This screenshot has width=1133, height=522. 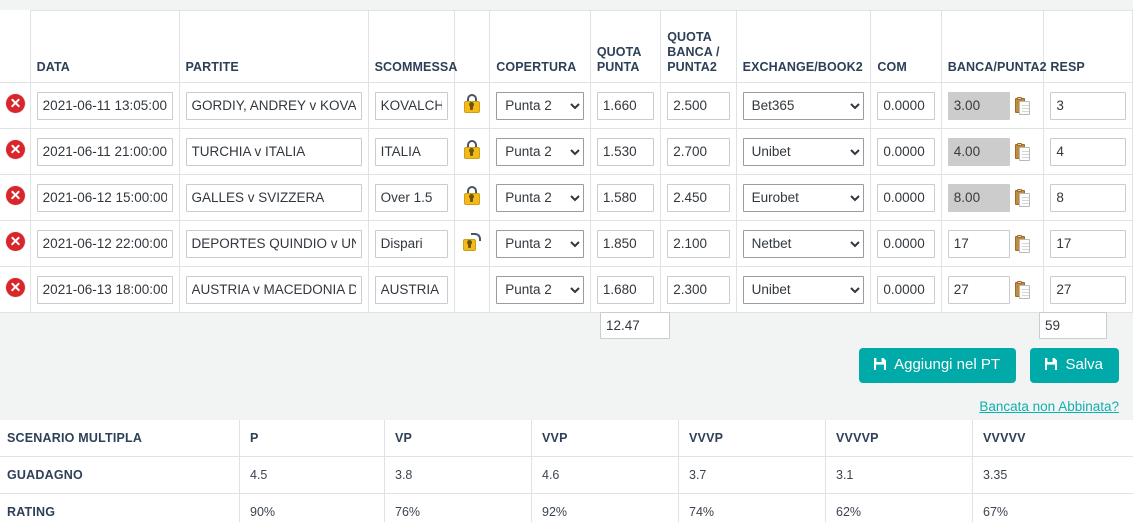 I want to click on total-quota-punta-container, so click(x=635, y=325).